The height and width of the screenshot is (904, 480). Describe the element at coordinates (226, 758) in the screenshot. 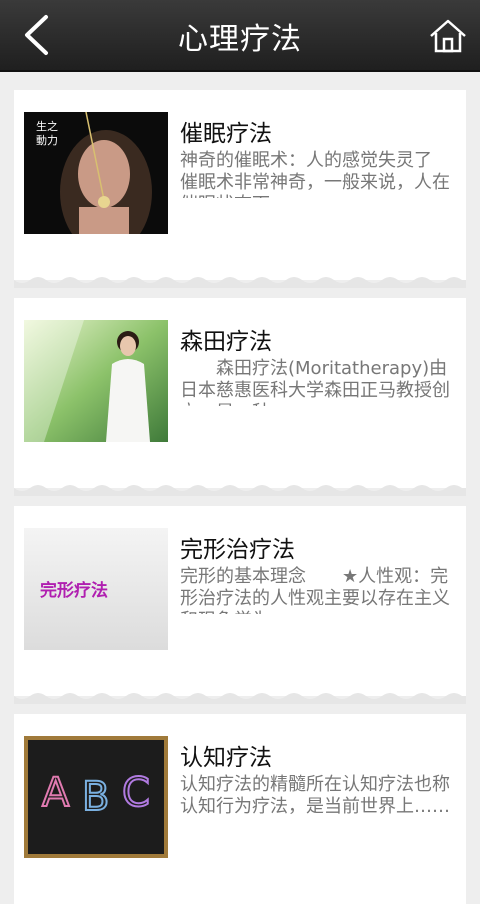

I see `item-title: 认知疗法` at that location.